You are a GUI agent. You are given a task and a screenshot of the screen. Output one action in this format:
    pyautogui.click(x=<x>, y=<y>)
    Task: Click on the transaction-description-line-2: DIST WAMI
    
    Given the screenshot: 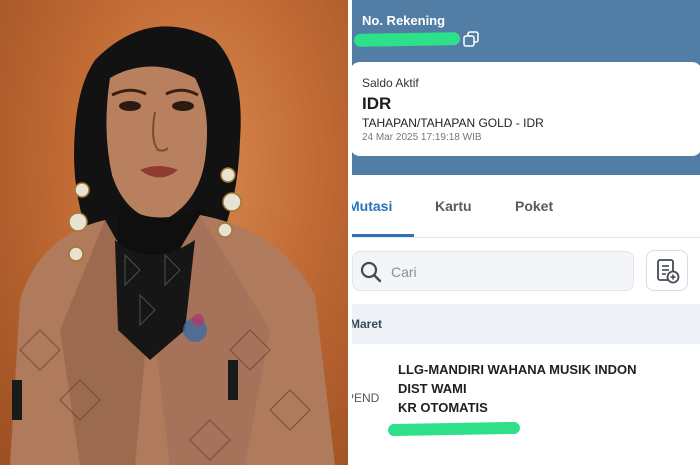 What is the action you would take?
    pyautogui.click(x=432, y=388)
    